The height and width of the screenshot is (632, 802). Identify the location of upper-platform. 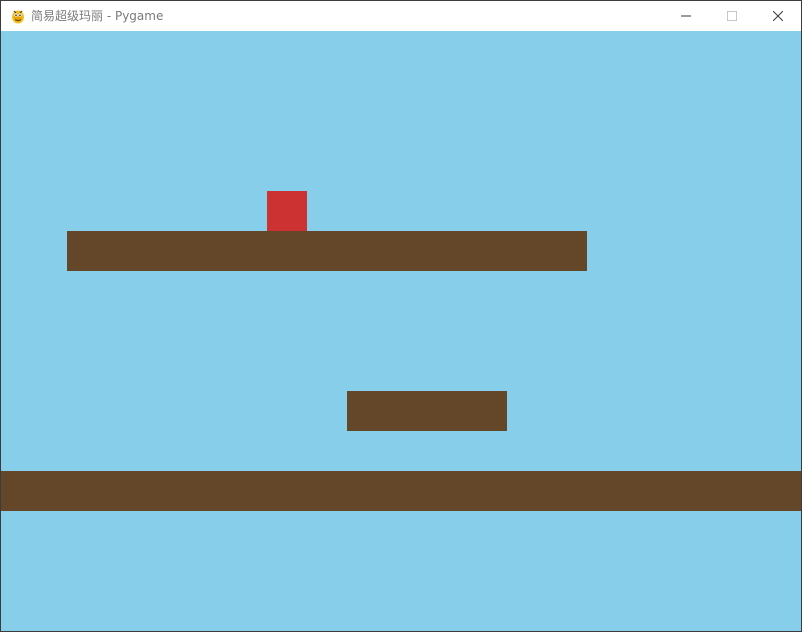
(327, 251).